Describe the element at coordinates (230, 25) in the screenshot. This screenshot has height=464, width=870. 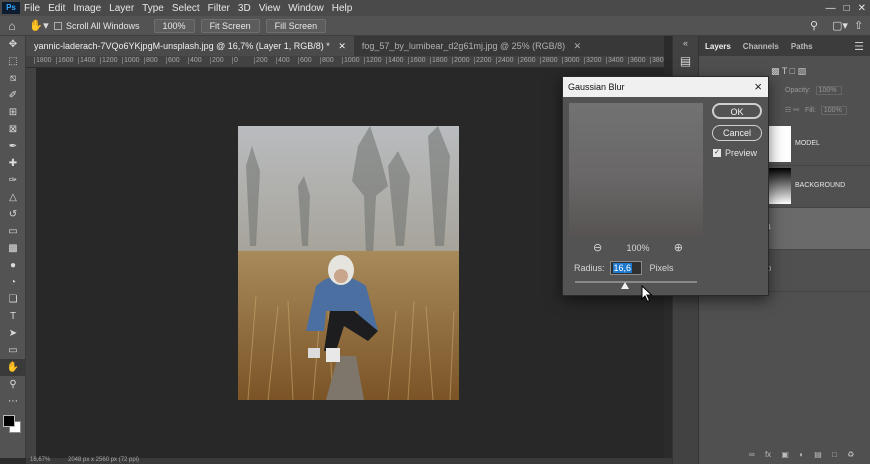
I see `fit-screen-button: Fit Screen` at that location.